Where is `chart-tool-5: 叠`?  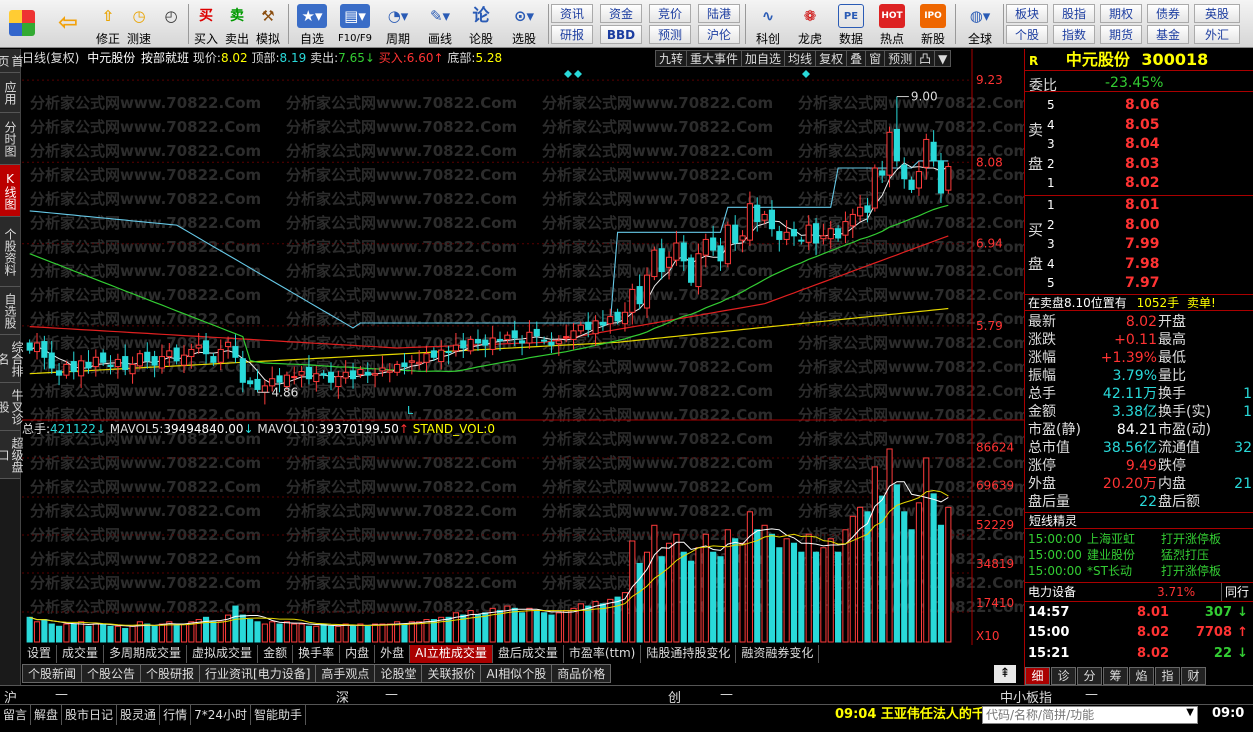
chart-tool-5: 叠 is located at coordinates (856, 58).